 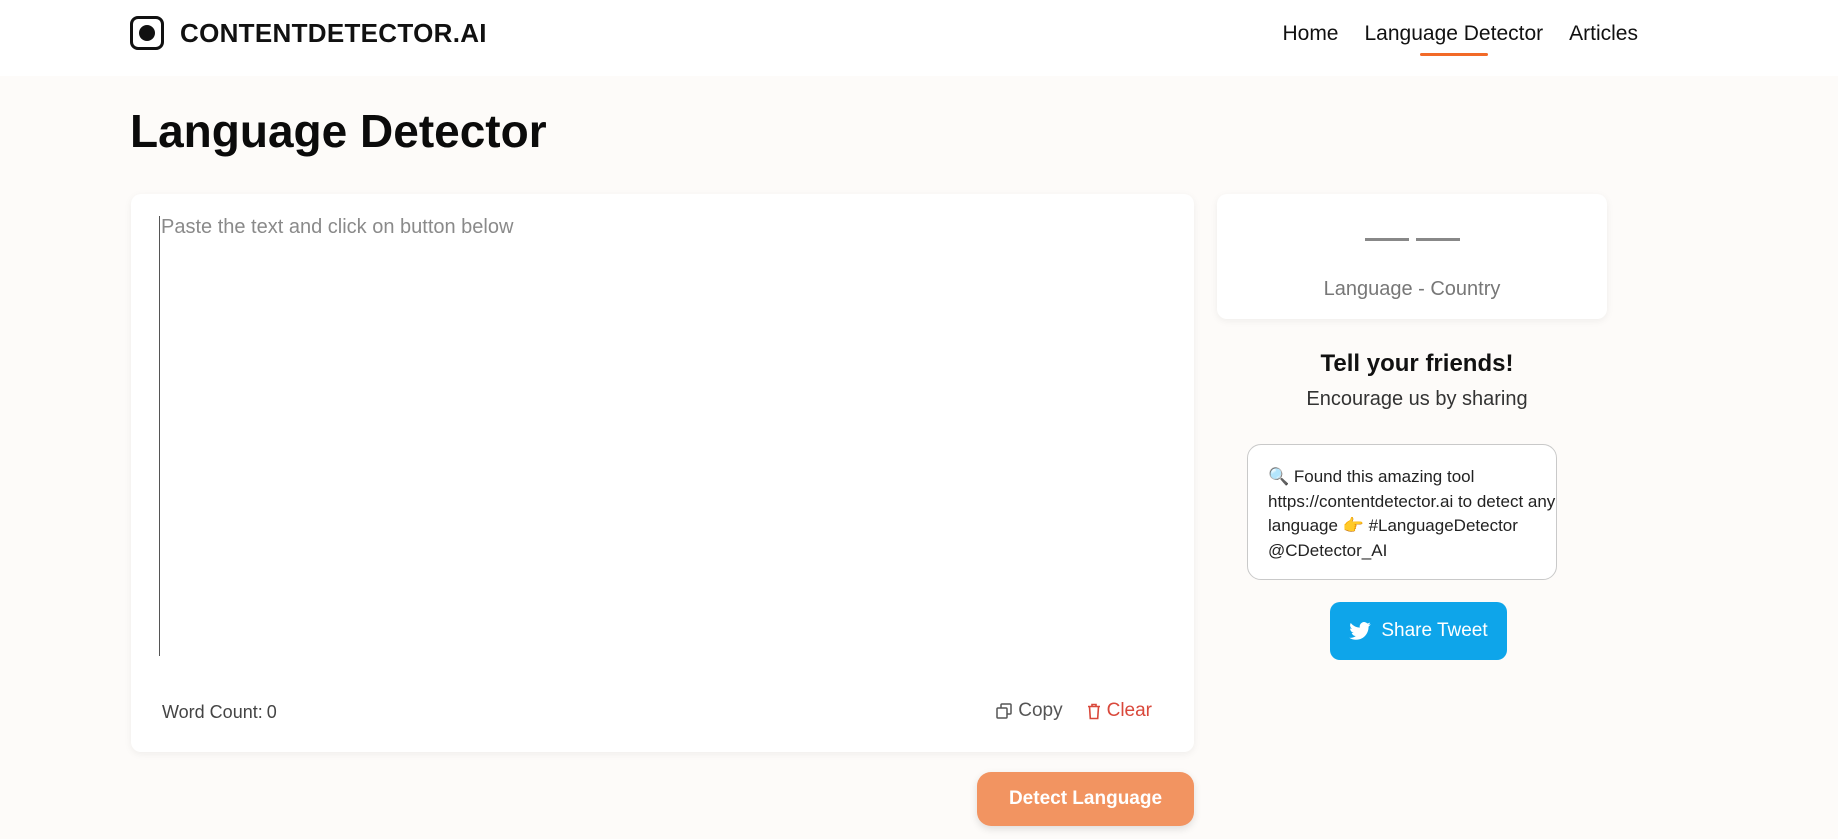 What do you see at coordinates (271, 712) in the screenshot?
I see `word-count-value: 0` at bounding box center [271, 712].